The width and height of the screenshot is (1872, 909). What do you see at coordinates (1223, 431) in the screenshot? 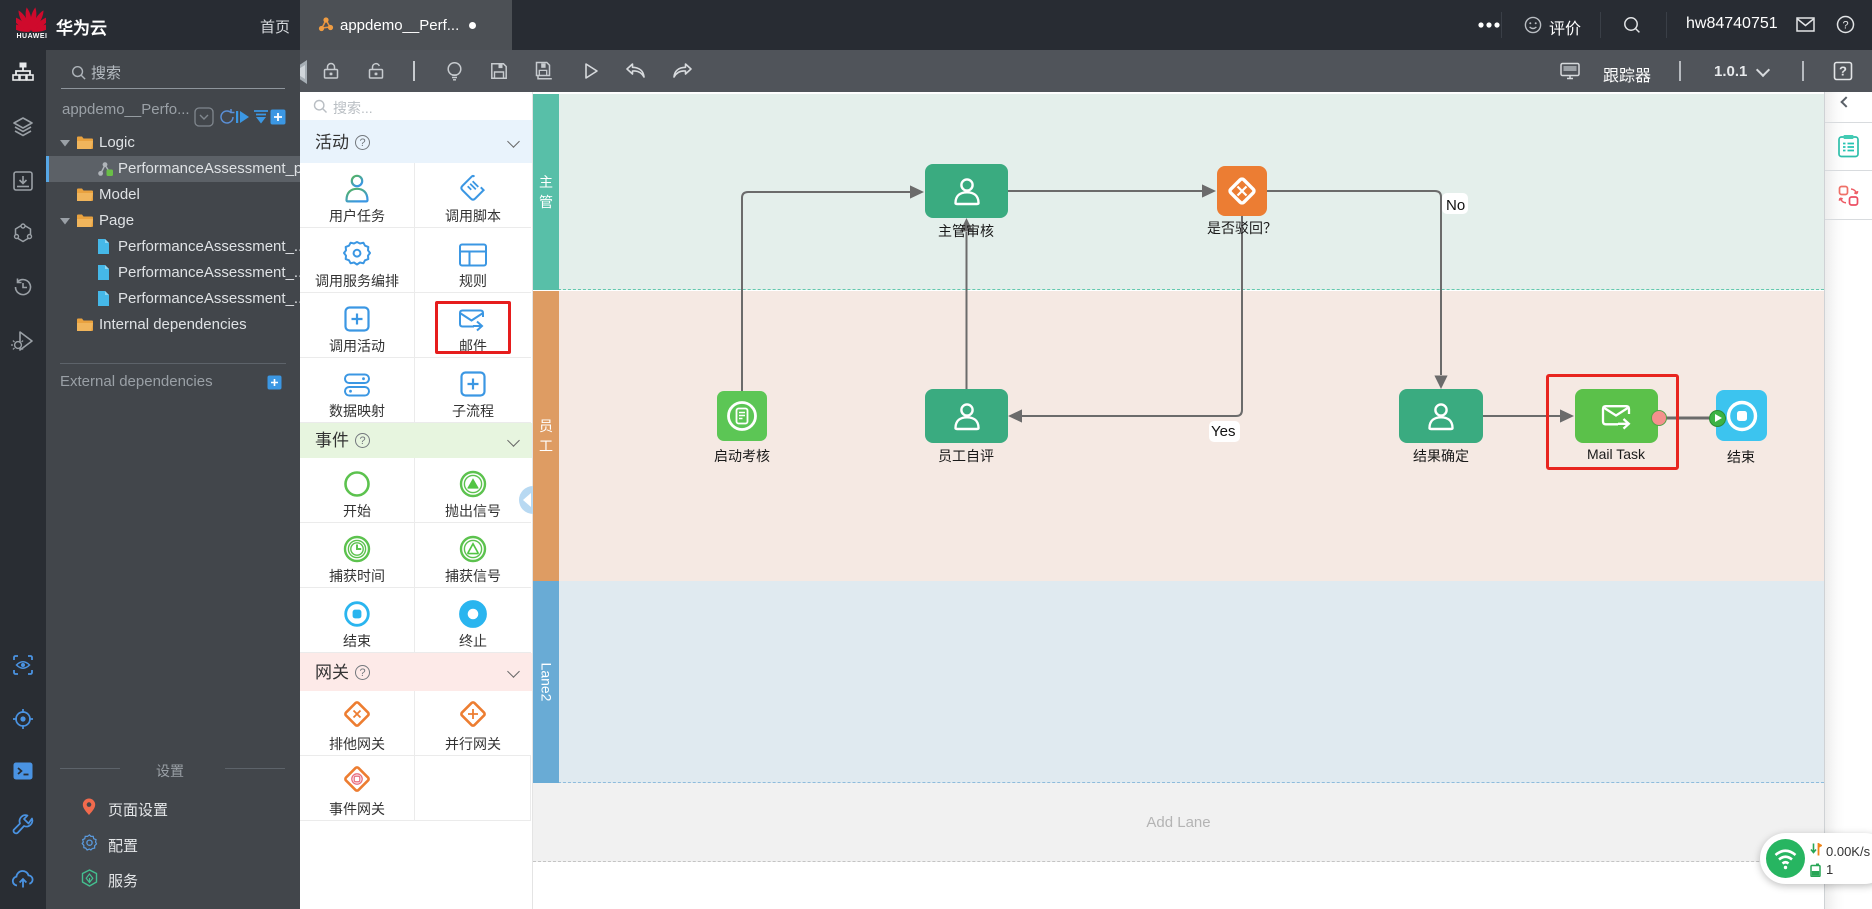
I see `svg-text: Yes` at bounding box center [1223, 431].